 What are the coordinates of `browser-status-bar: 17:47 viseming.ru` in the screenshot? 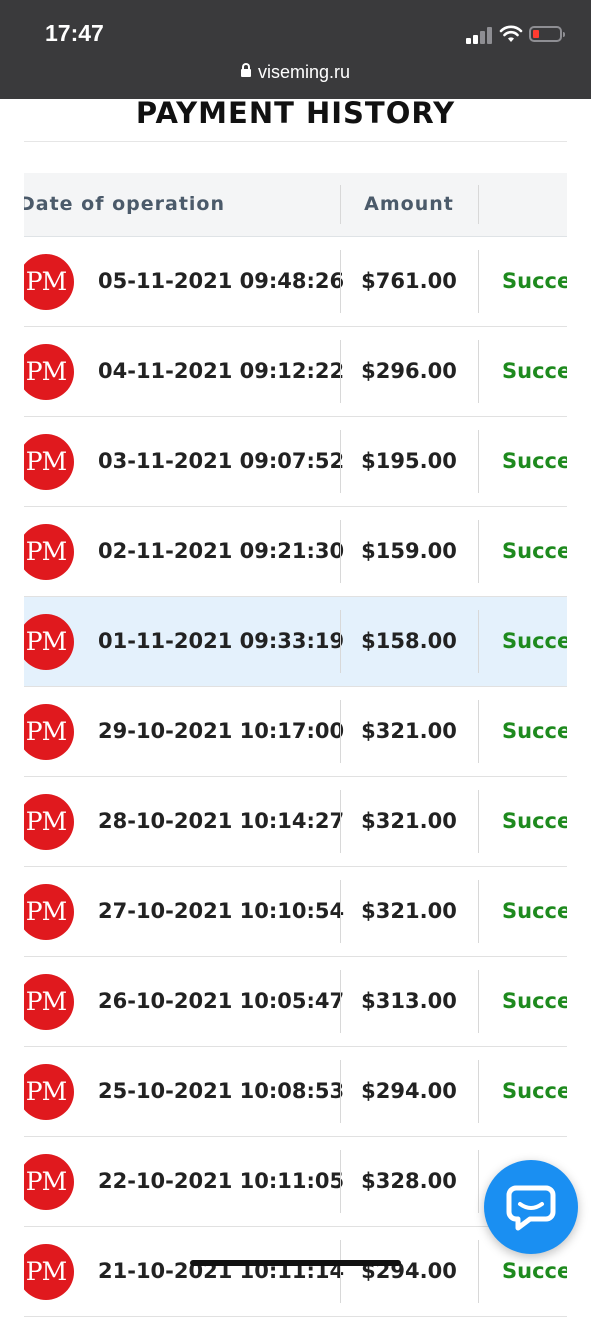 It's located at (295, 49).